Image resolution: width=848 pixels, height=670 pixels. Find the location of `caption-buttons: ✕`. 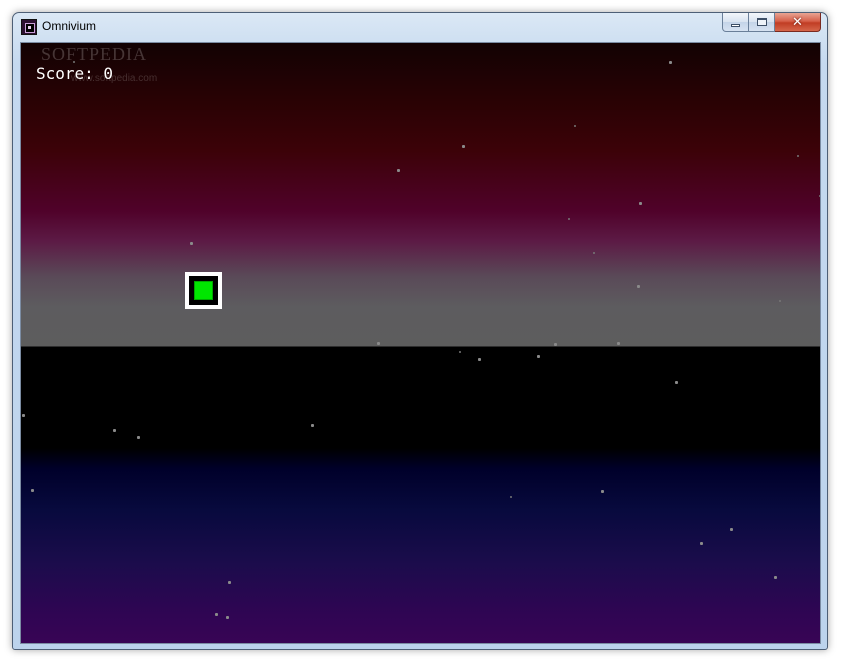

caption-buttons: ✕ is located at coordinates (771, 23).